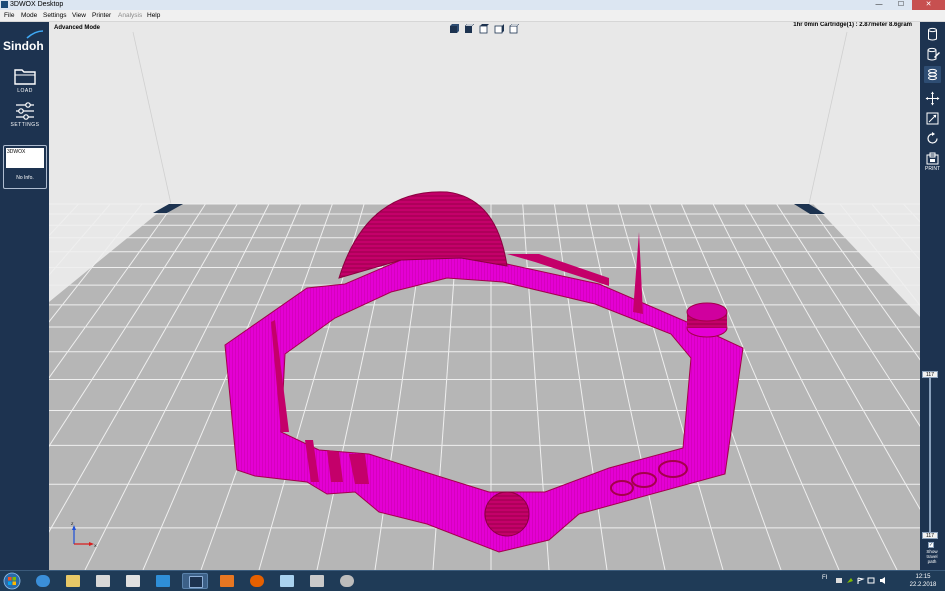 The image size is (945, 591). Describe the element at coordinates (84, 535) in the screenshot. I see `axis-indicator: Z X` at that location.